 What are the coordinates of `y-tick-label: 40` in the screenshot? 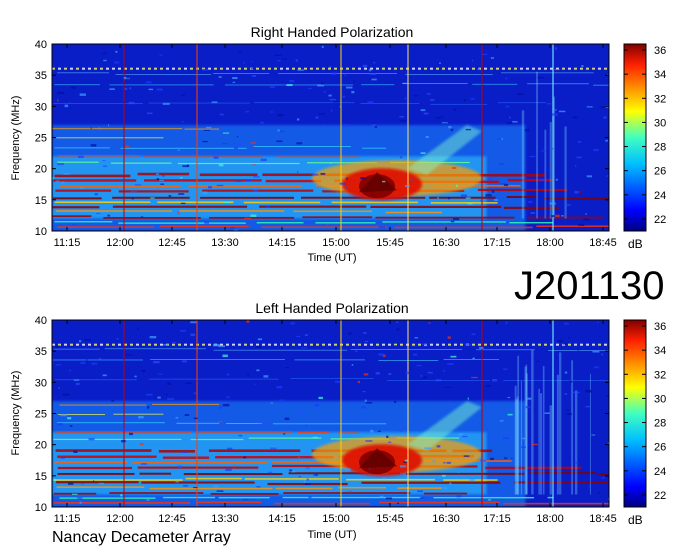 It's located at (41, 321).